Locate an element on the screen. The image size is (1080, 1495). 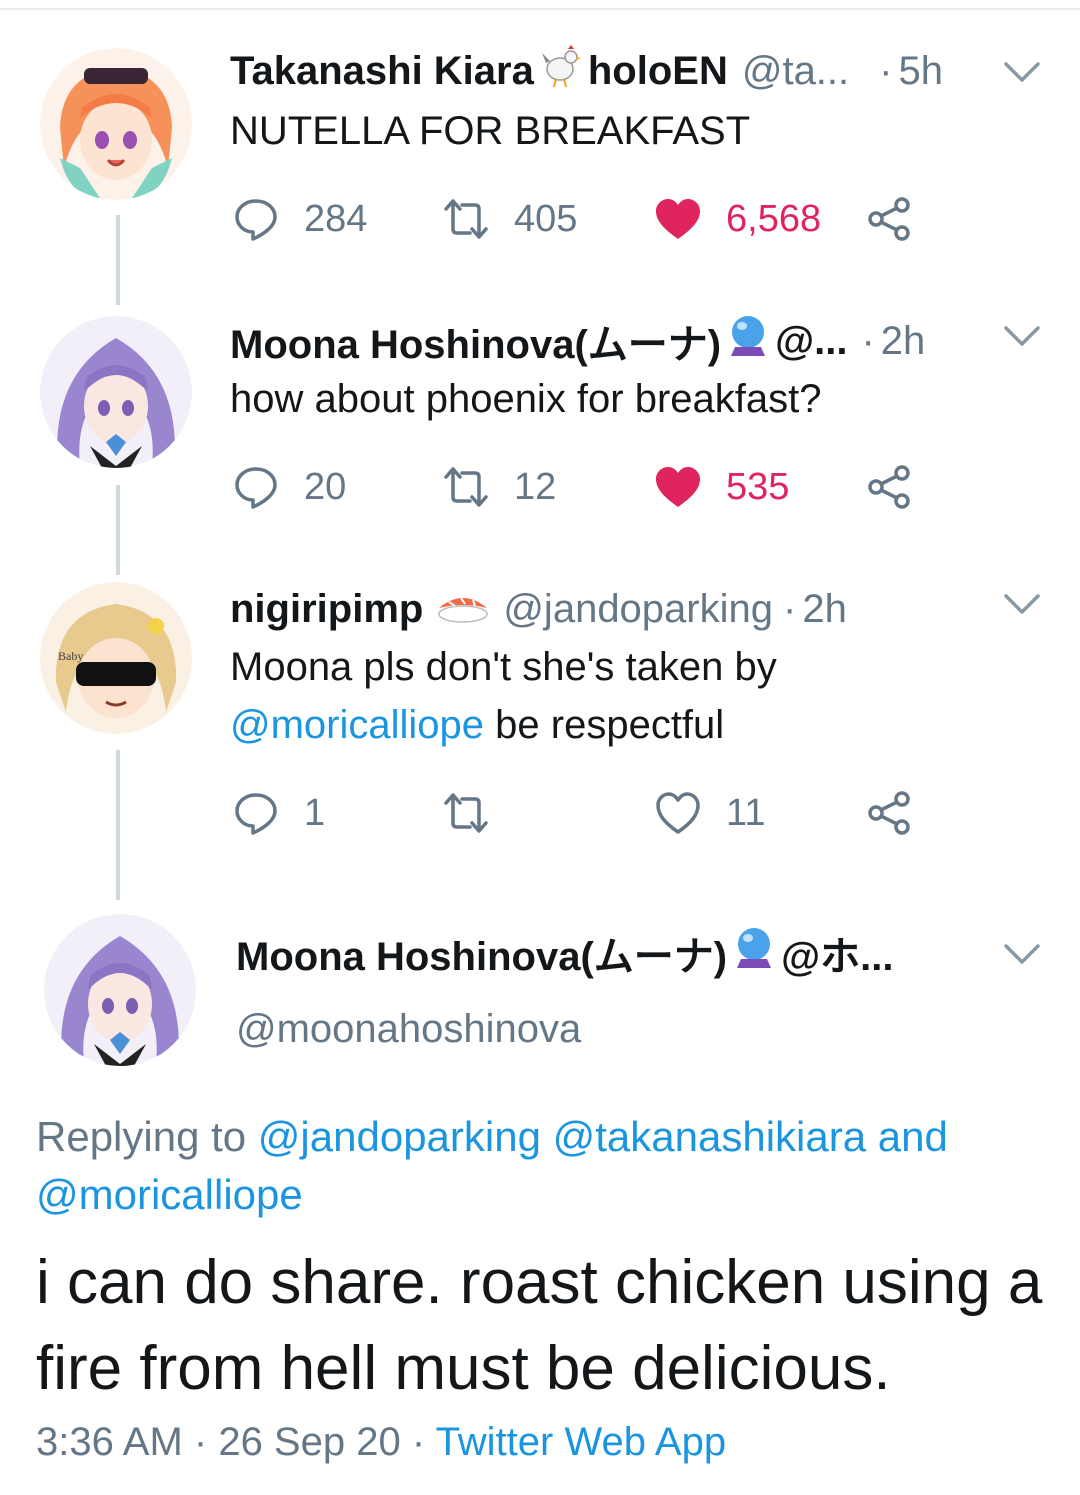
mention-link: @takanashikiara is located at coordinates (709, 1136).